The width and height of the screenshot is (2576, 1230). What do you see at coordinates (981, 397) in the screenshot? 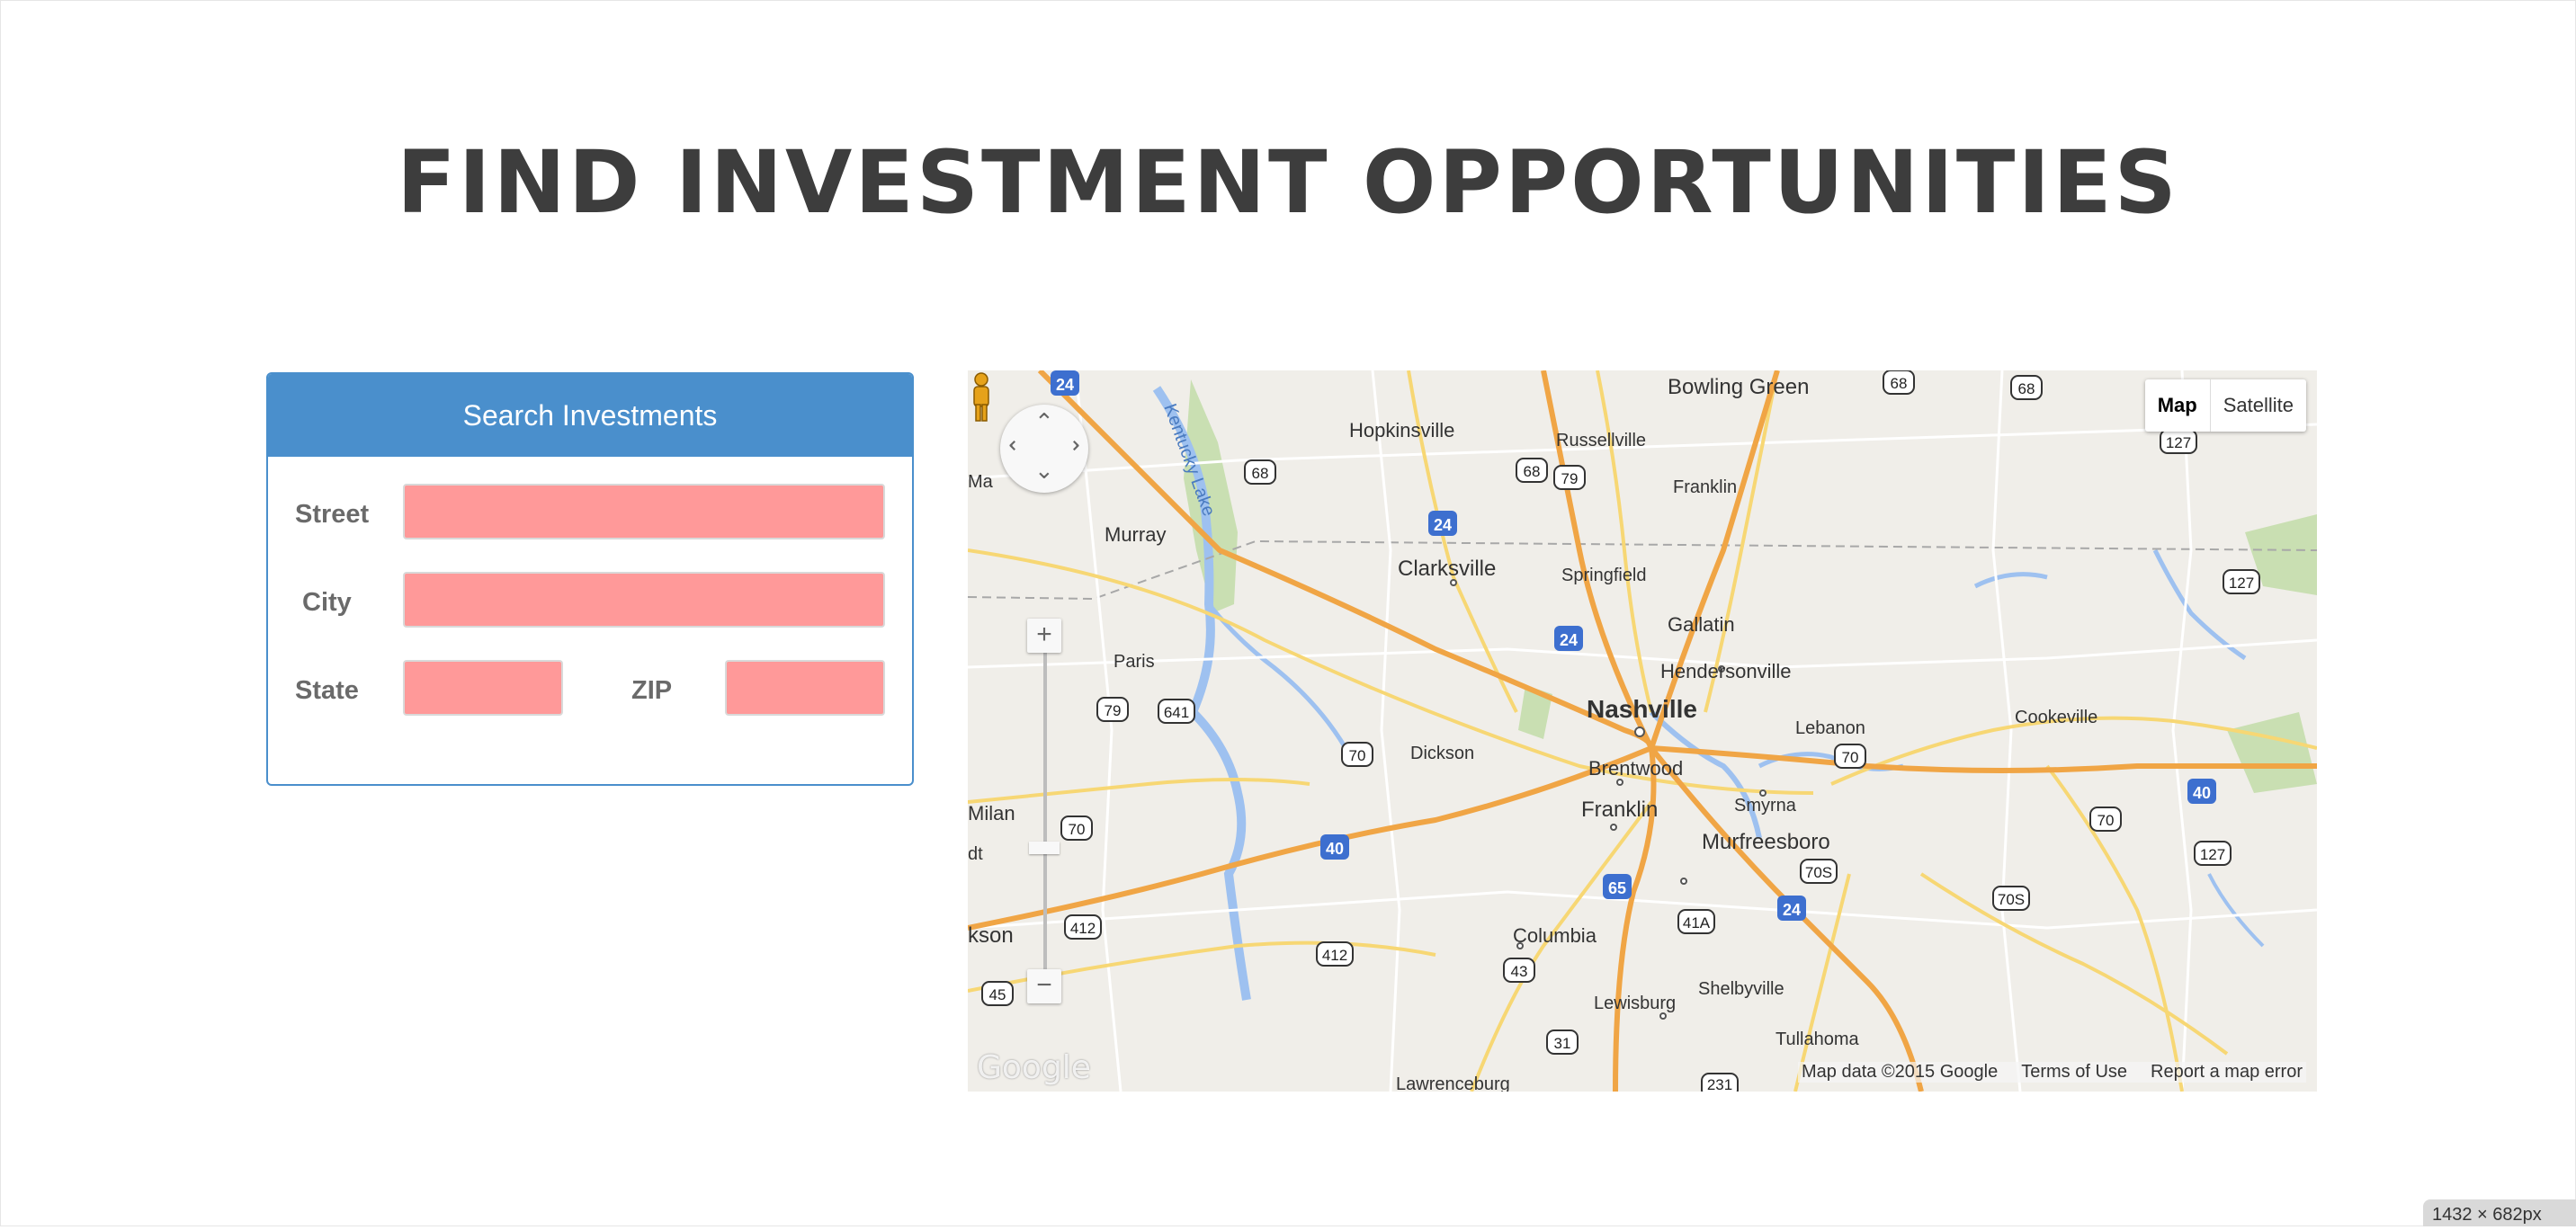
I see `pegman-icon` at bounding box center [981, 397].